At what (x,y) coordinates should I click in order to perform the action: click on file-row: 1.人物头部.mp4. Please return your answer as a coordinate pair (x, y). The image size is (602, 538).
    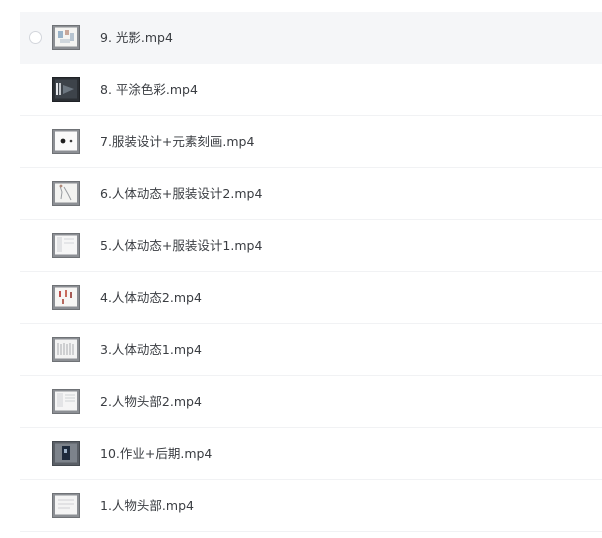
    Looking at the image, I should click on (311, 506).